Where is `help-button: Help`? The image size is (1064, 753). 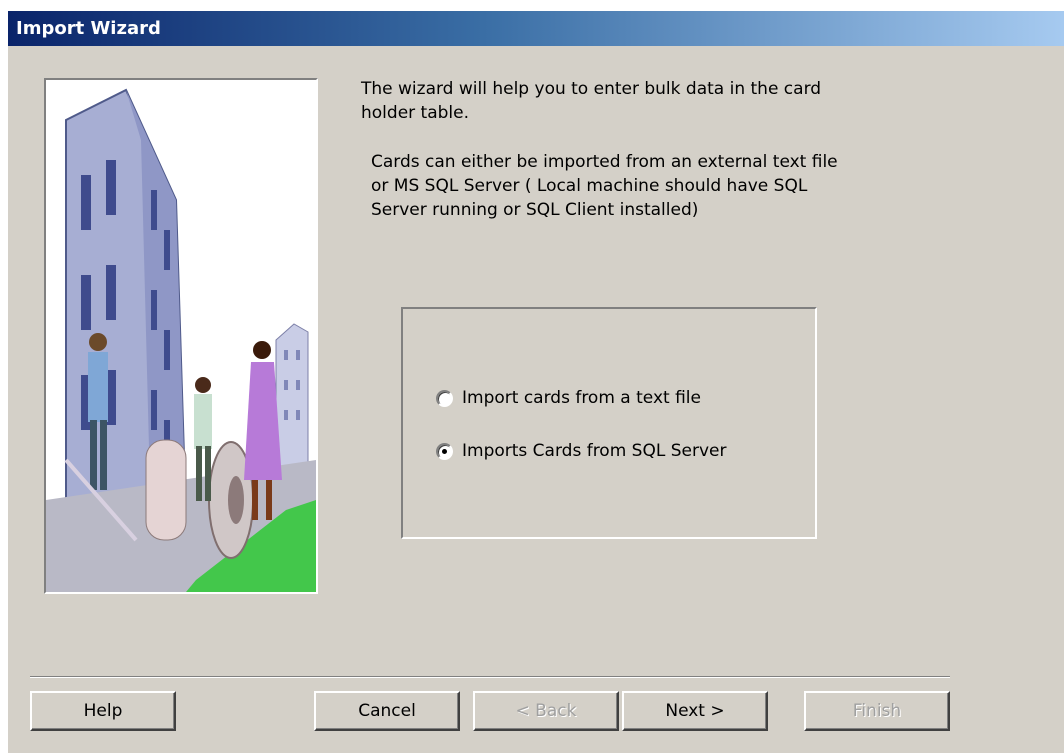
help-button: Help is located at coordinates (103, 711).